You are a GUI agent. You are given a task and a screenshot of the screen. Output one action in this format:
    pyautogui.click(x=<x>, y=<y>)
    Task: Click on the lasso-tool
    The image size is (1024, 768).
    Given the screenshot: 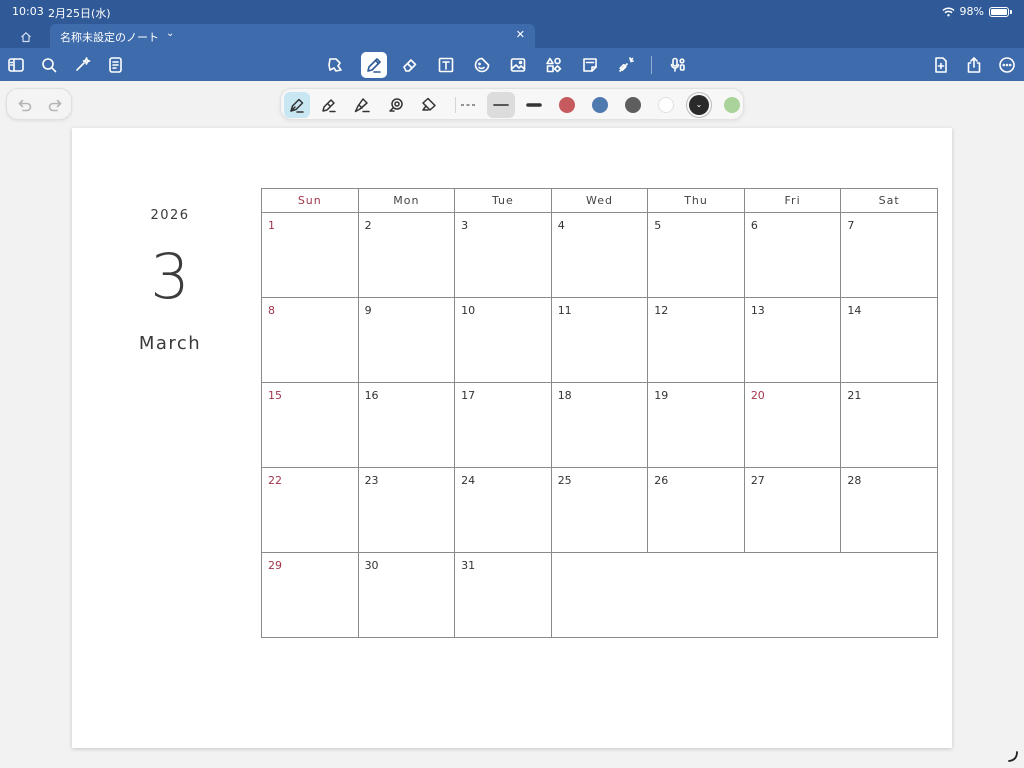 What is the action you would take?
    pyautogui.click(x=396, y=105)
    